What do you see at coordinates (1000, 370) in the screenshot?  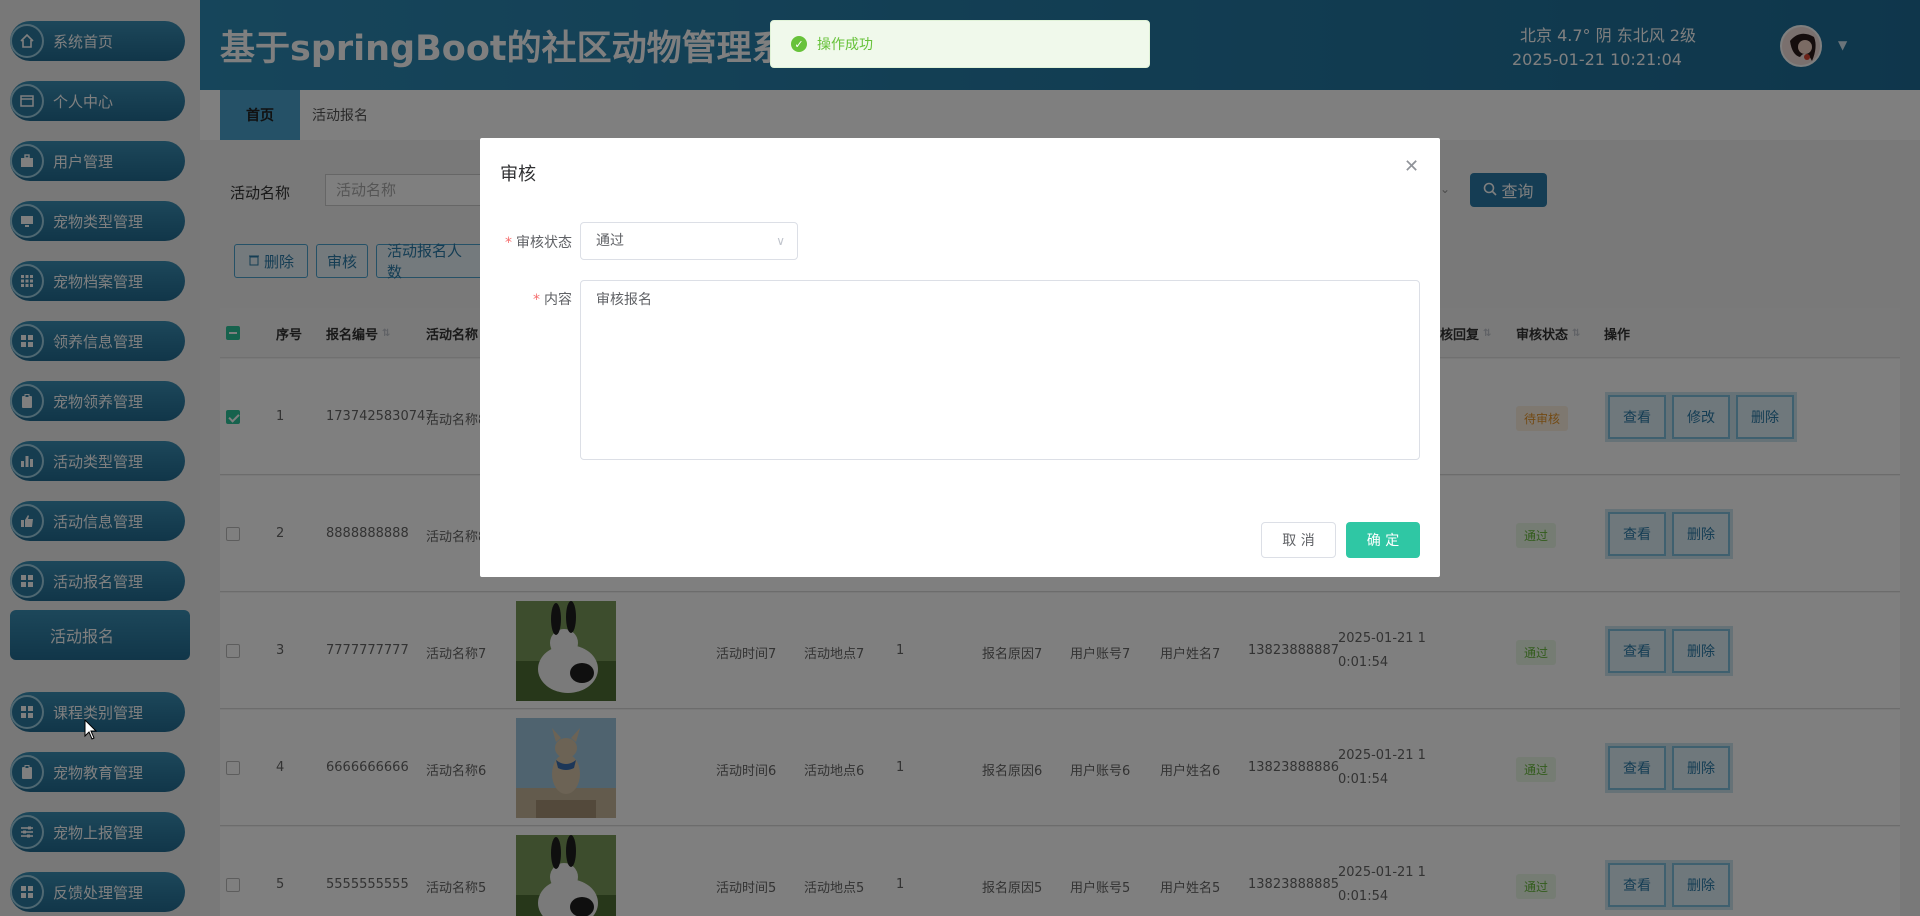 I see `content-textarea: 审核报名` at bounding box center [1000, 370].